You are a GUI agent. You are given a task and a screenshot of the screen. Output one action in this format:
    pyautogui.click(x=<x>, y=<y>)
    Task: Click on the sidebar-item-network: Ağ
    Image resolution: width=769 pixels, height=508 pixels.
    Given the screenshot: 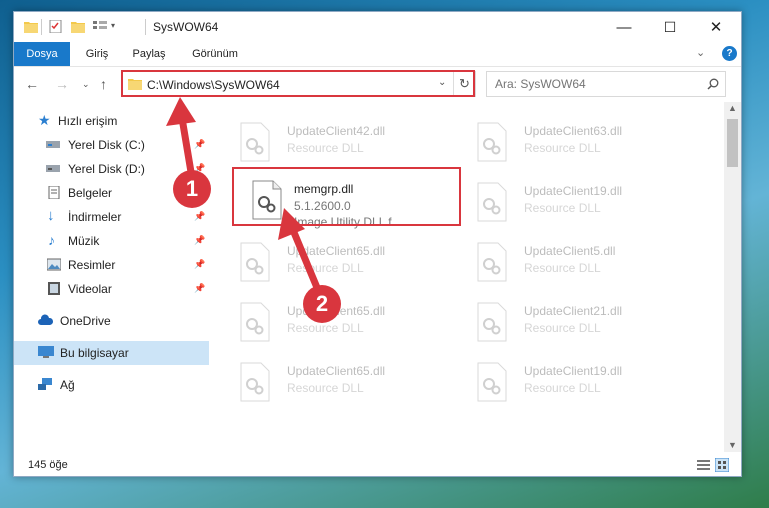 What is the action you would take?
    pyautogui.click(x=111, y=385)
    